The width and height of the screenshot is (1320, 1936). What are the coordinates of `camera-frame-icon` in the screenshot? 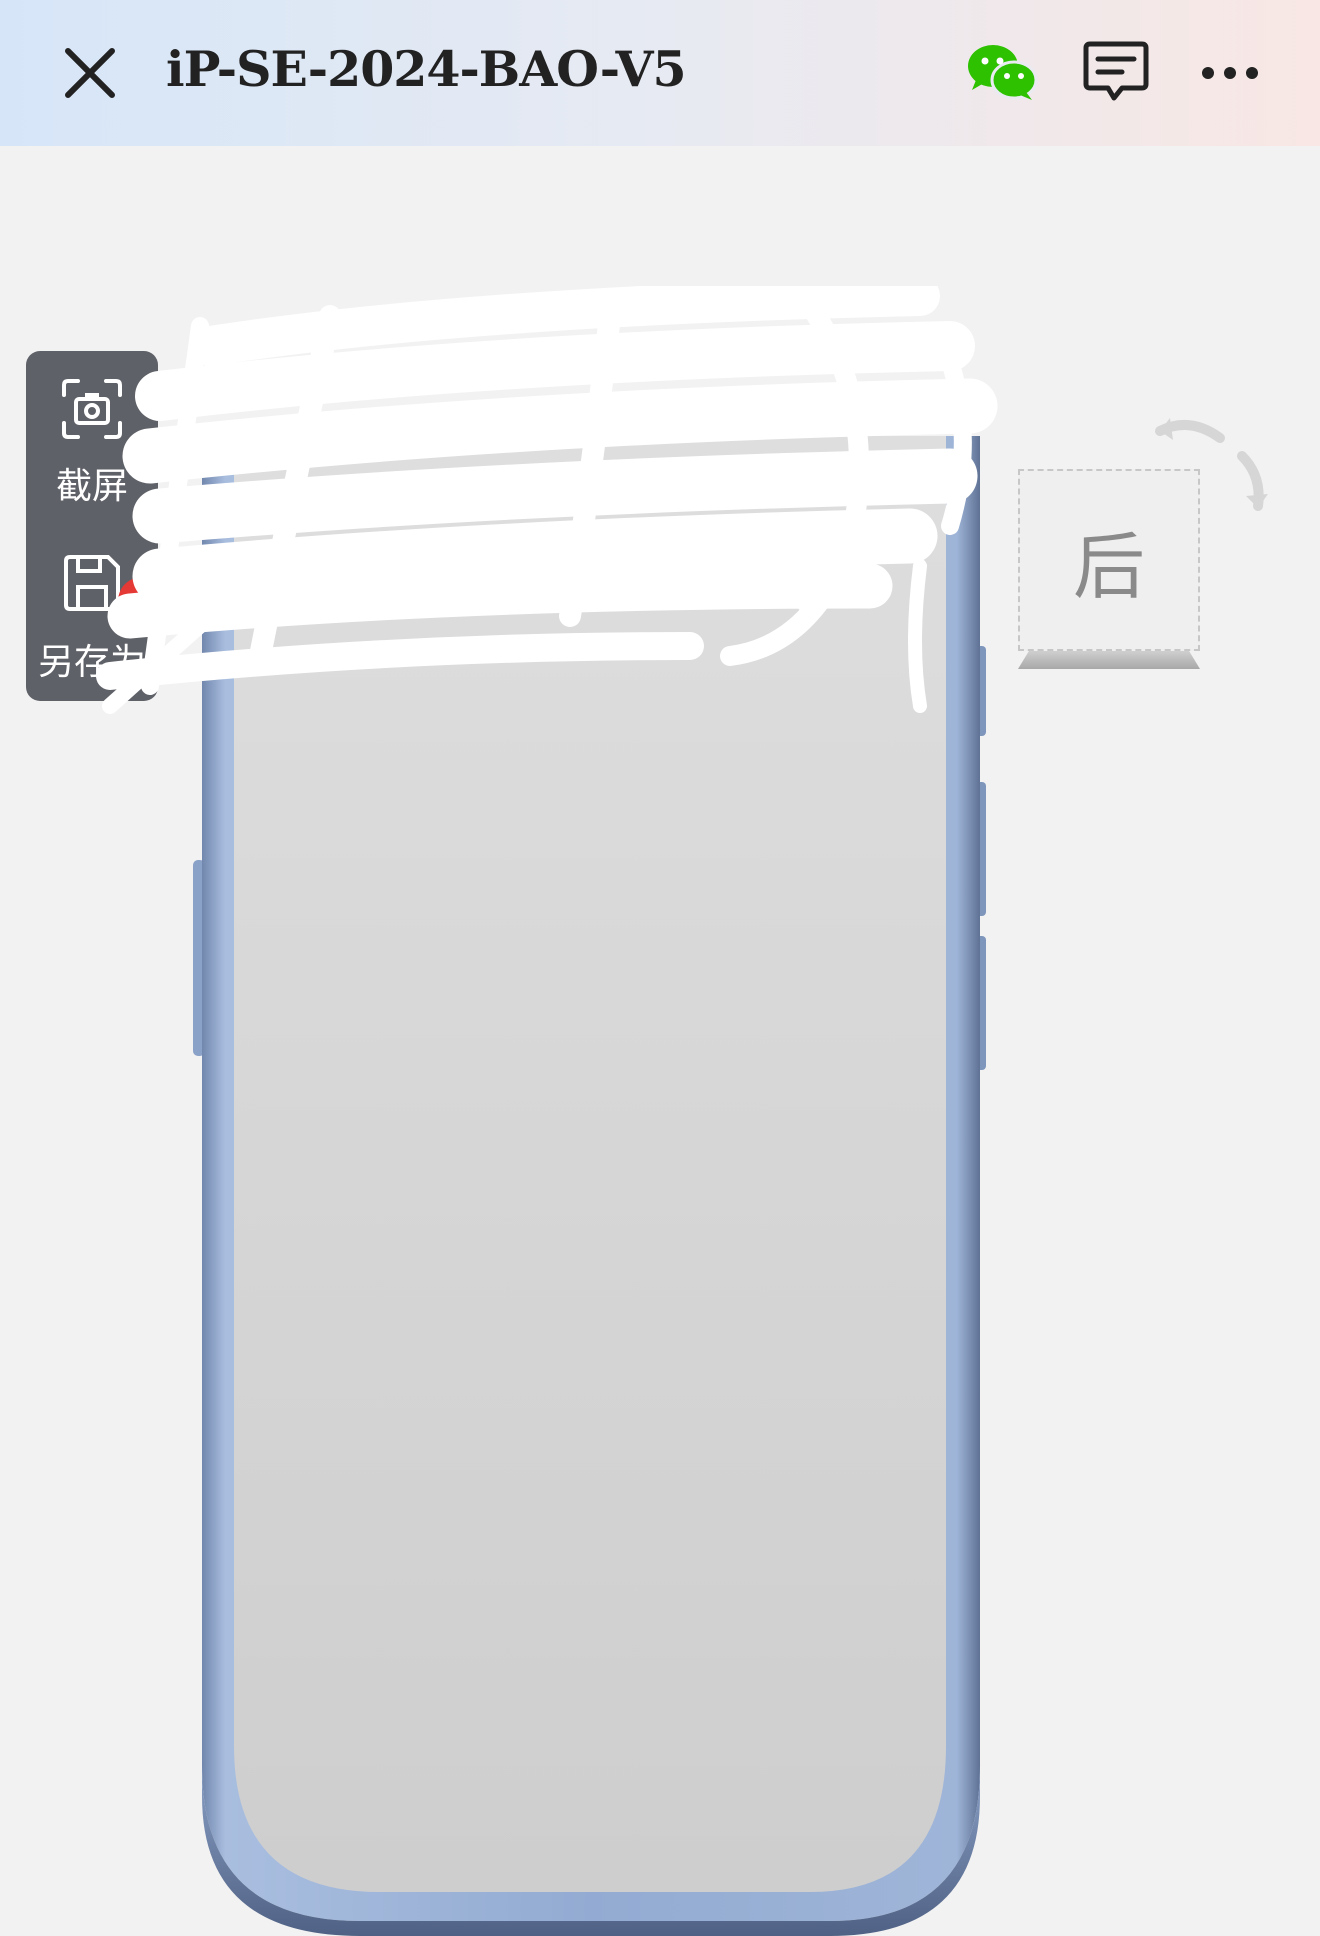 It's located at (92, 409).